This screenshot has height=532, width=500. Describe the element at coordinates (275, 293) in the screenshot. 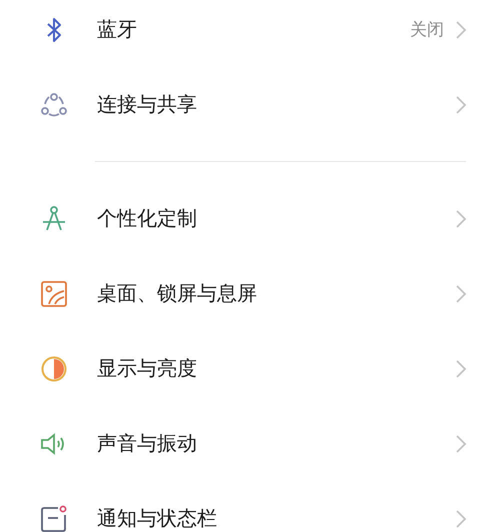

I see `setting-label: 桌面、锁屏与息屏` at that location.